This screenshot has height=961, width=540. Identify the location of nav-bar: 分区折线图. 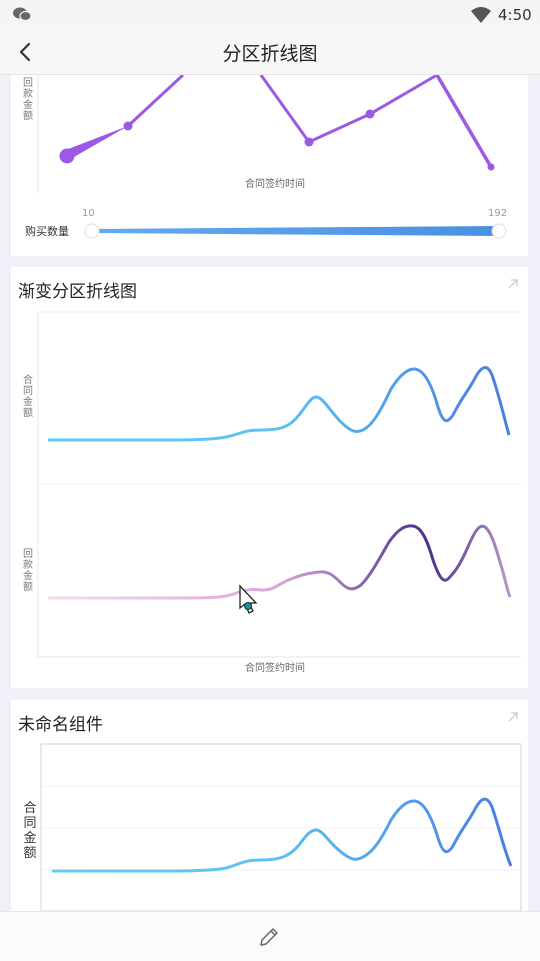
(270, 52).